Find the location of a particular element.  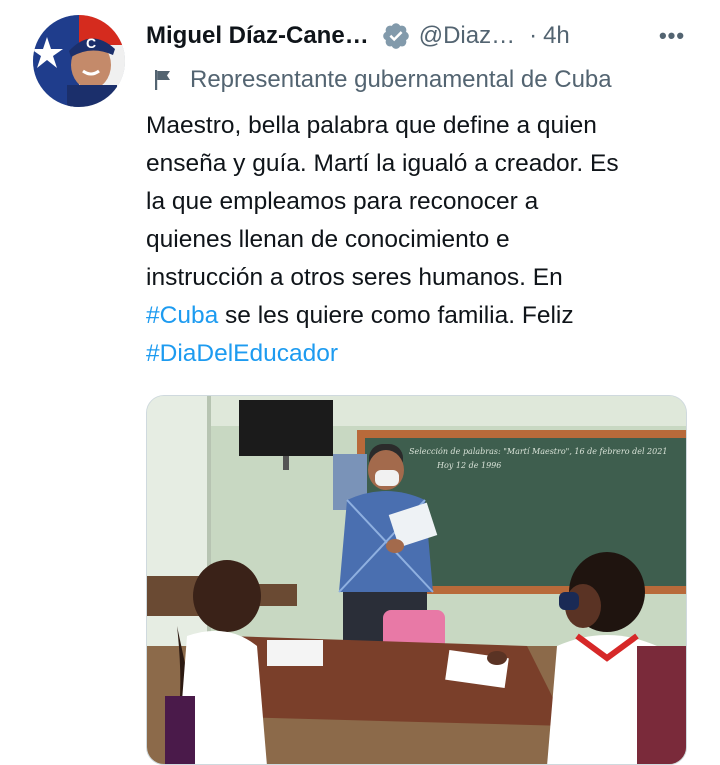

flag-icon is located at coordinates (164, 80).